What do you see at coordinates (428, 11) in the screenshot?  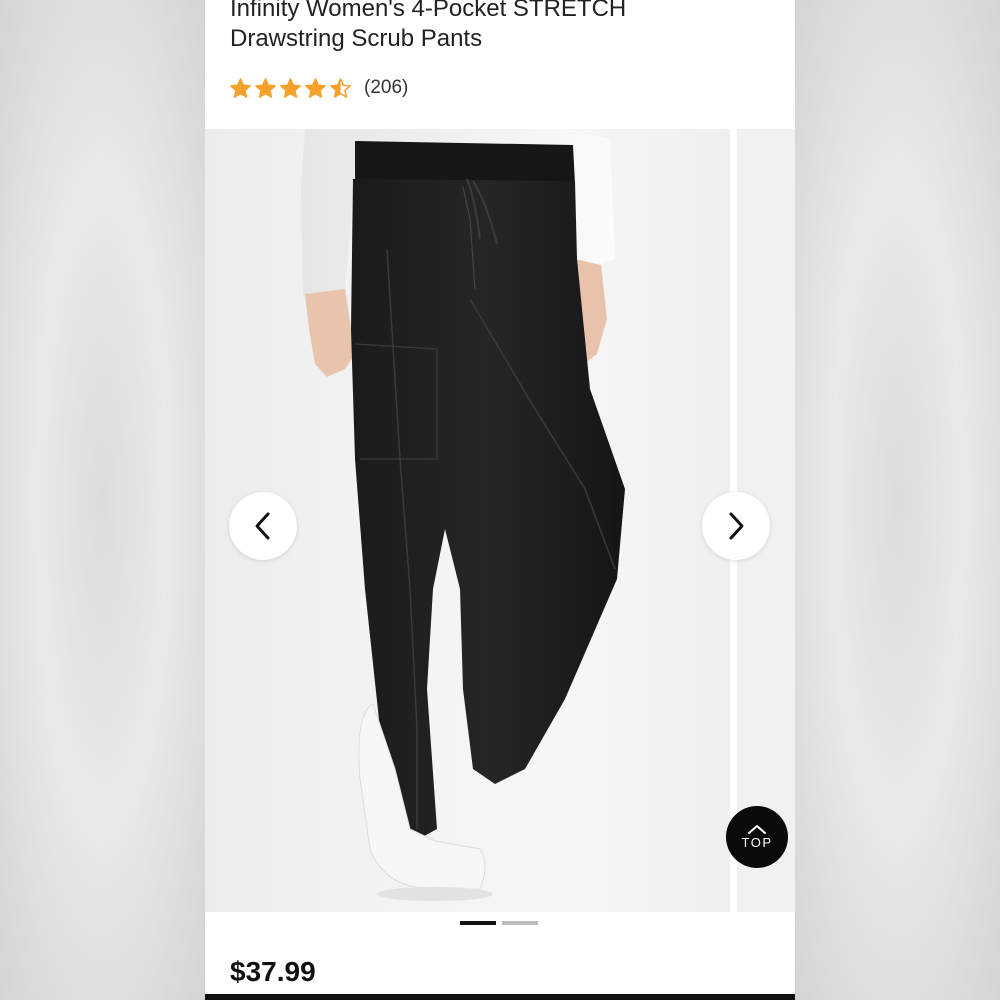 I see `product-title-line-1: Infinity Women's 4-Pocket STRETCH` at bounding box center [428, 11].